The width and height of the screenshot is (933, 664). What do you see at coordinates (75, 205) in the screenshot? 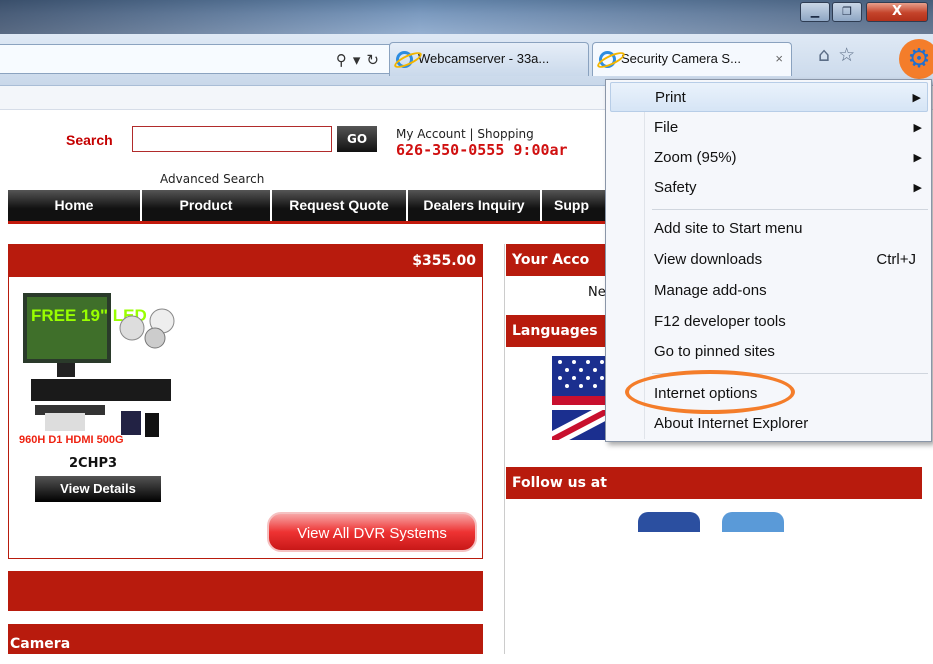
I see `nav-home: Home` at bounding box center [75, 205].